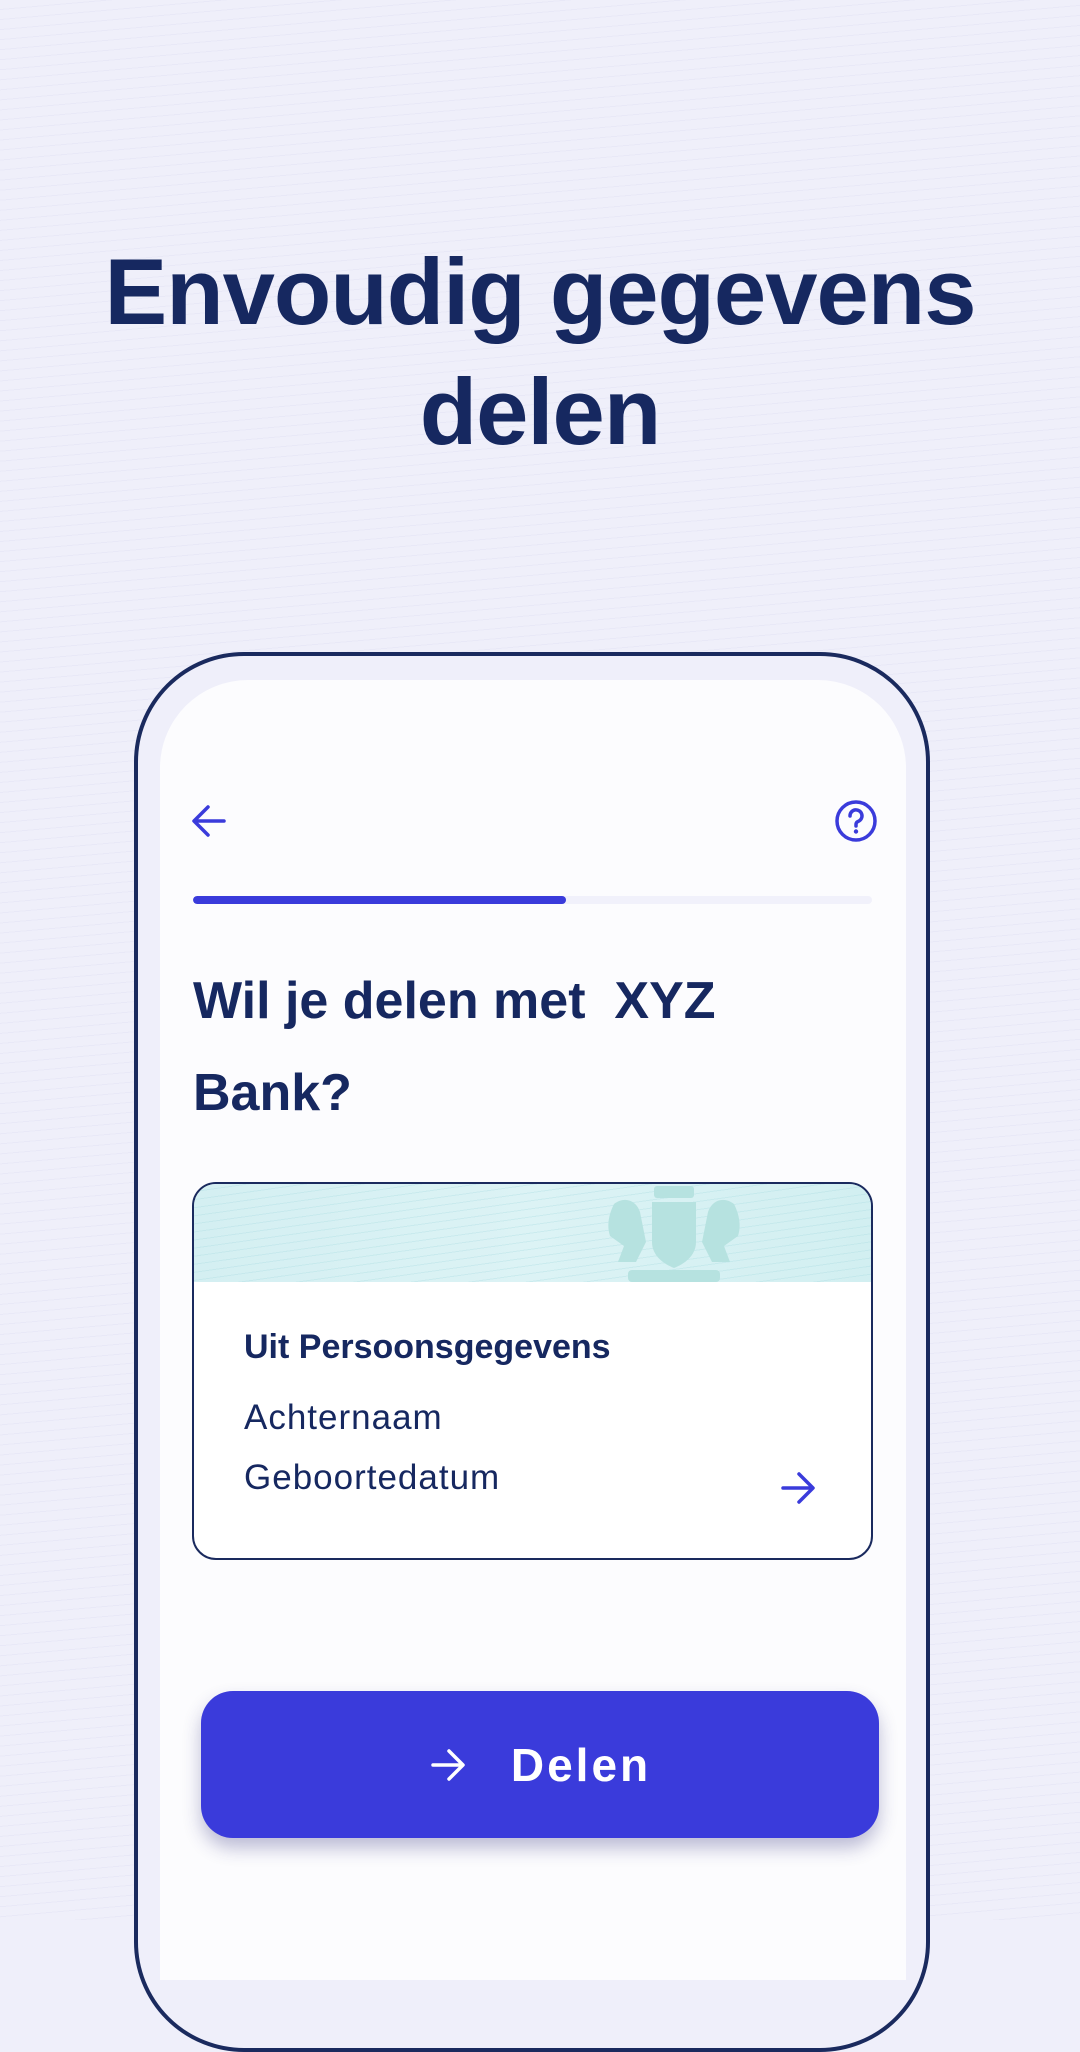 The width and height of the screenshot is (1080, 2052). I want to click on card-title: Uit Persoonsgegevens, so click(427, 1347).